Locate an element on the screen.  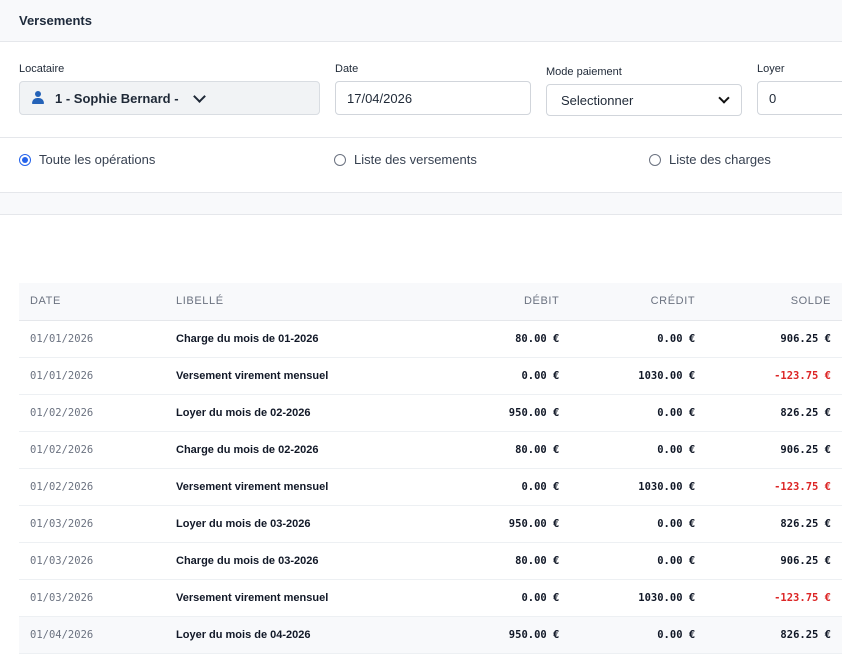
column-header-date: DATE is located at coordinates (92, 302).